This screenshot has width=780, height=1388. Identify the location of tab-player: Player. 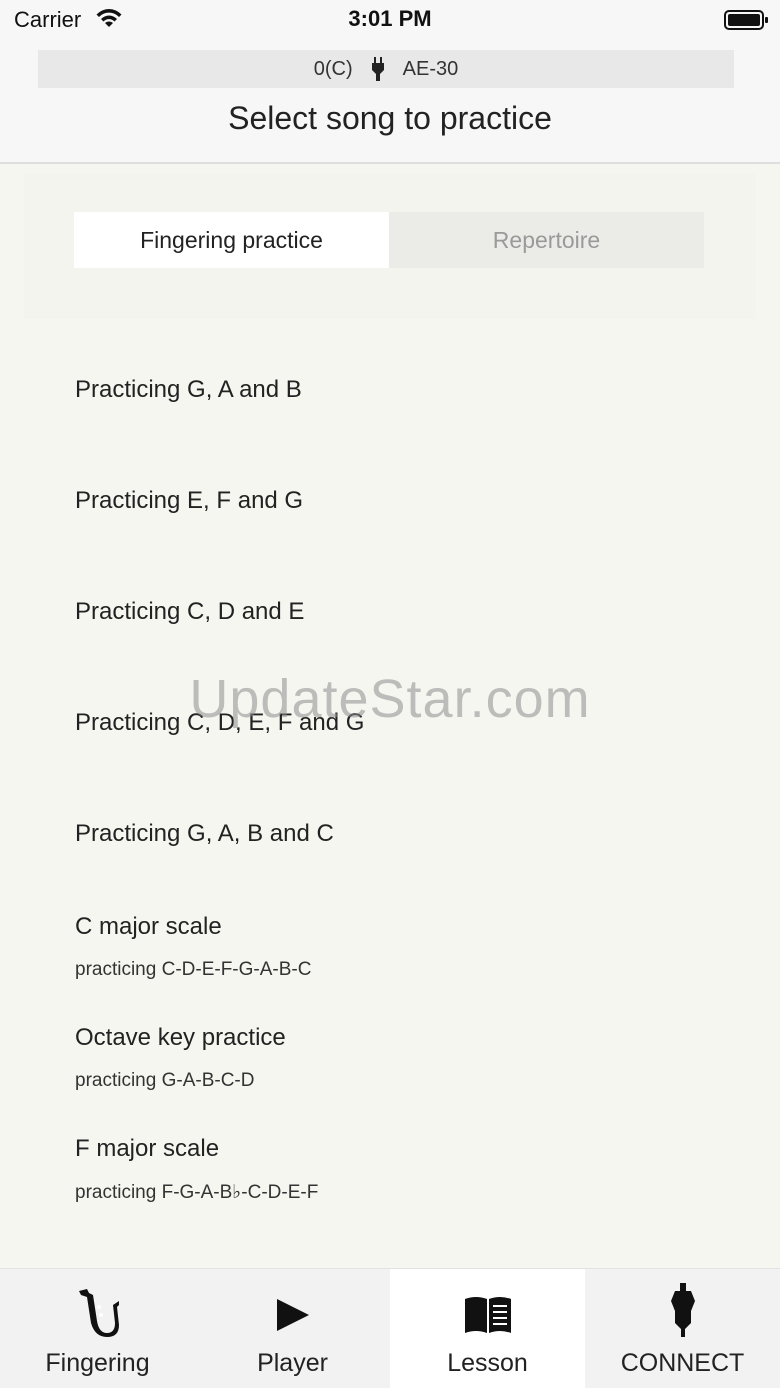
(292, 1328).